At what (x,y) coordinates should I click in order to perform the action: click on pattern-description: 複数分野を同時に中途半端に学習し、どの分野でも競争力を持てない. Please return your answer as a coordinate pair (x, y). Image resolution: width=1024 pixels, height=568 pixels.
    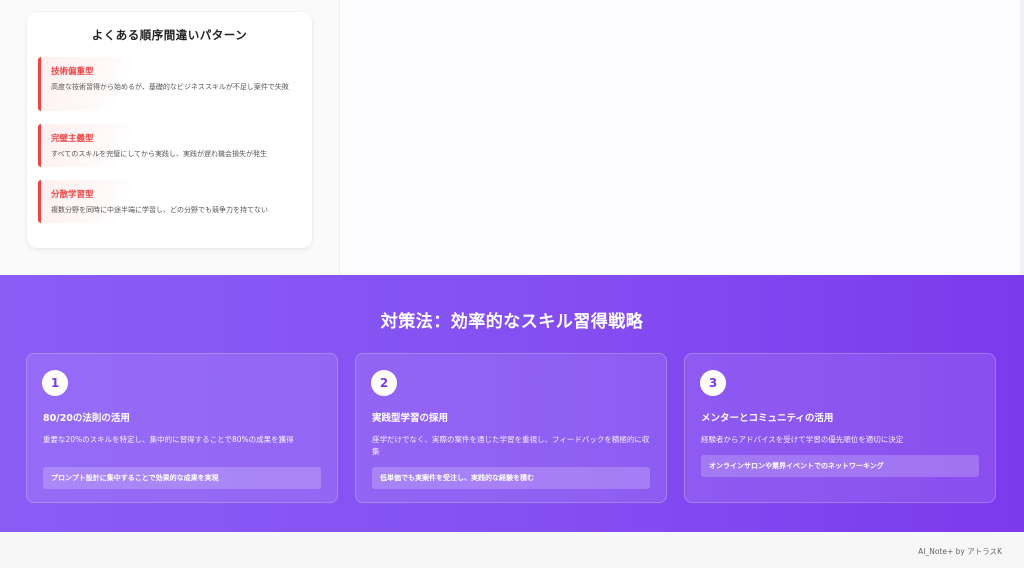
    Looking at the image, I should click on (159, 210).